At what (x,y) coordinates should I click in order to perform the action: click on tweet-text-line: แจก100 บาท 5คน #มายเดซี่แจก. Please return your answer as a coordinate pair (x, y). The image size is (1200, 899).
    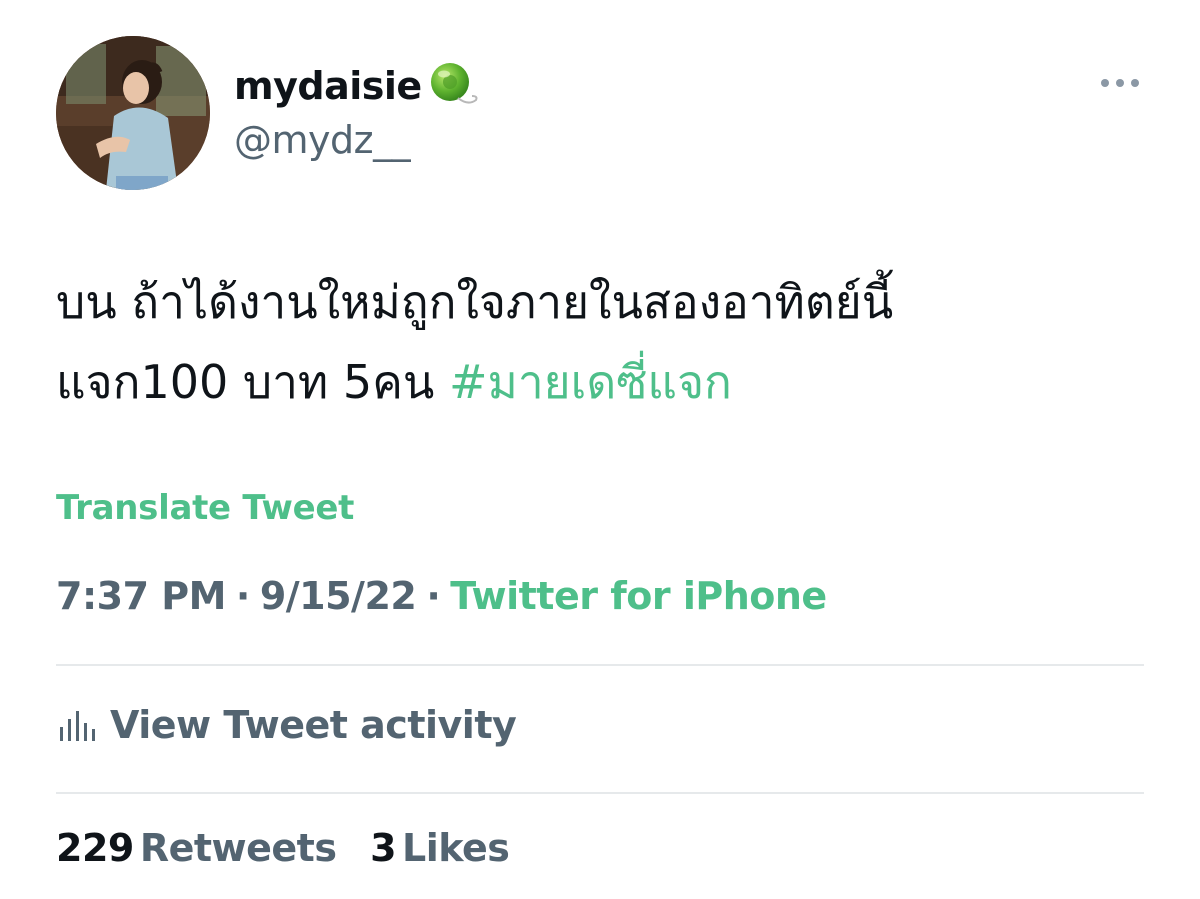
    Looking at the image, I should click on (606, 382).